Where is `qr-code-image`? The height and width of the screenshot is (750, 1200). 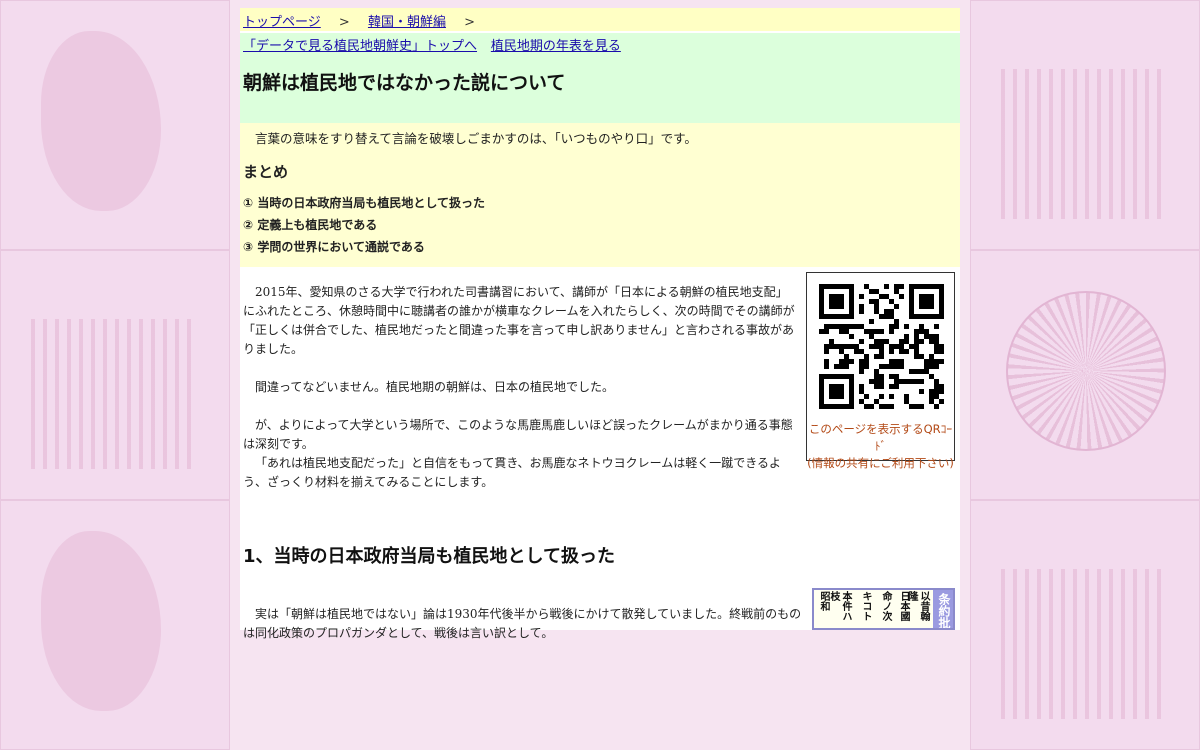 qr-code-image is located at coordinates (881, 346).